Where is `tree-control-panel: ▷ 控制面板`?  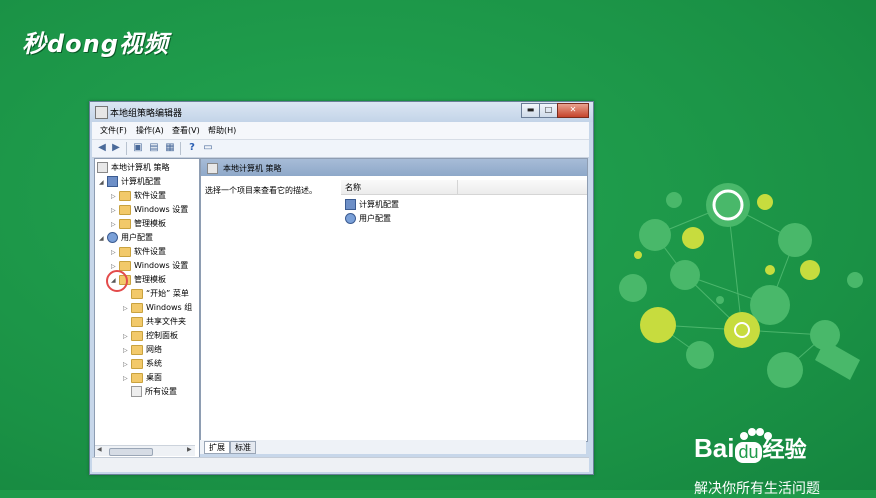 tree-control-panel: ▷ 控制面板 is located at coordinates (150, 336).